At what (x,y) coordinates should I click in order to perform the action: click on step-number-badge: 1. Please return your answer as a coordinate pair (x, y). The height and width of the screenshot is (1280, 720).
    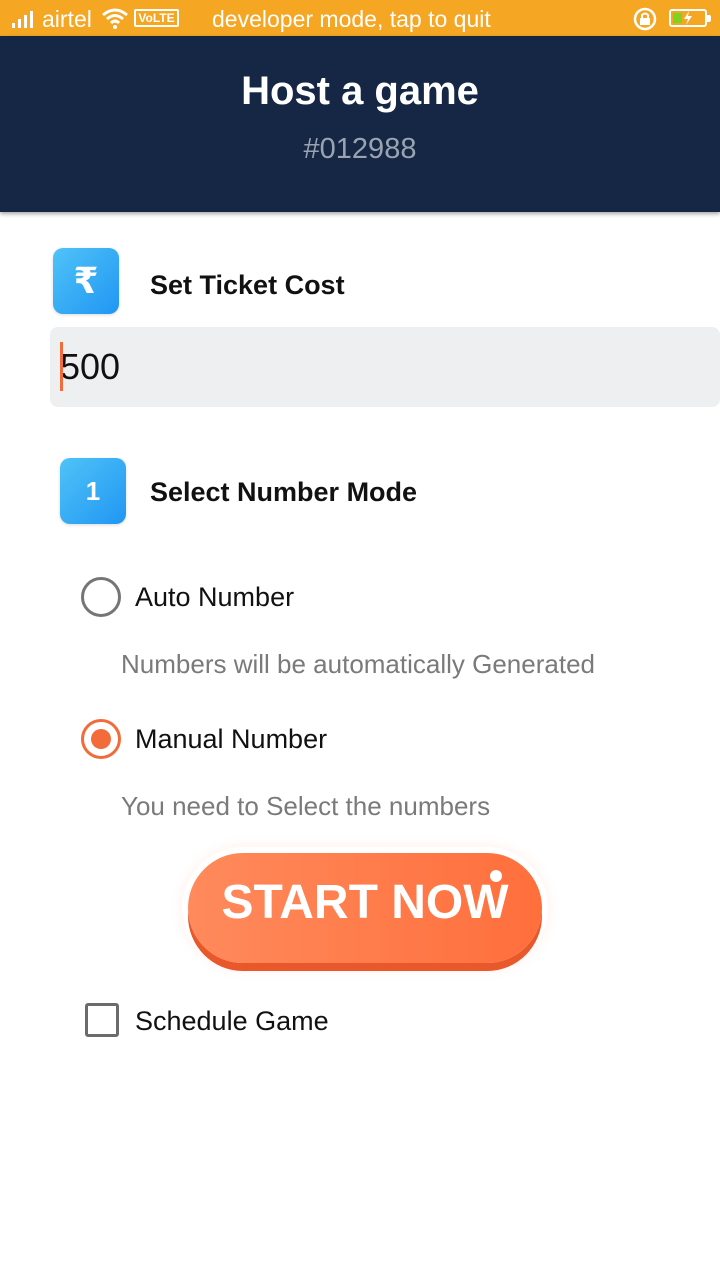
    Looking at the image, I should click on (93, 491).